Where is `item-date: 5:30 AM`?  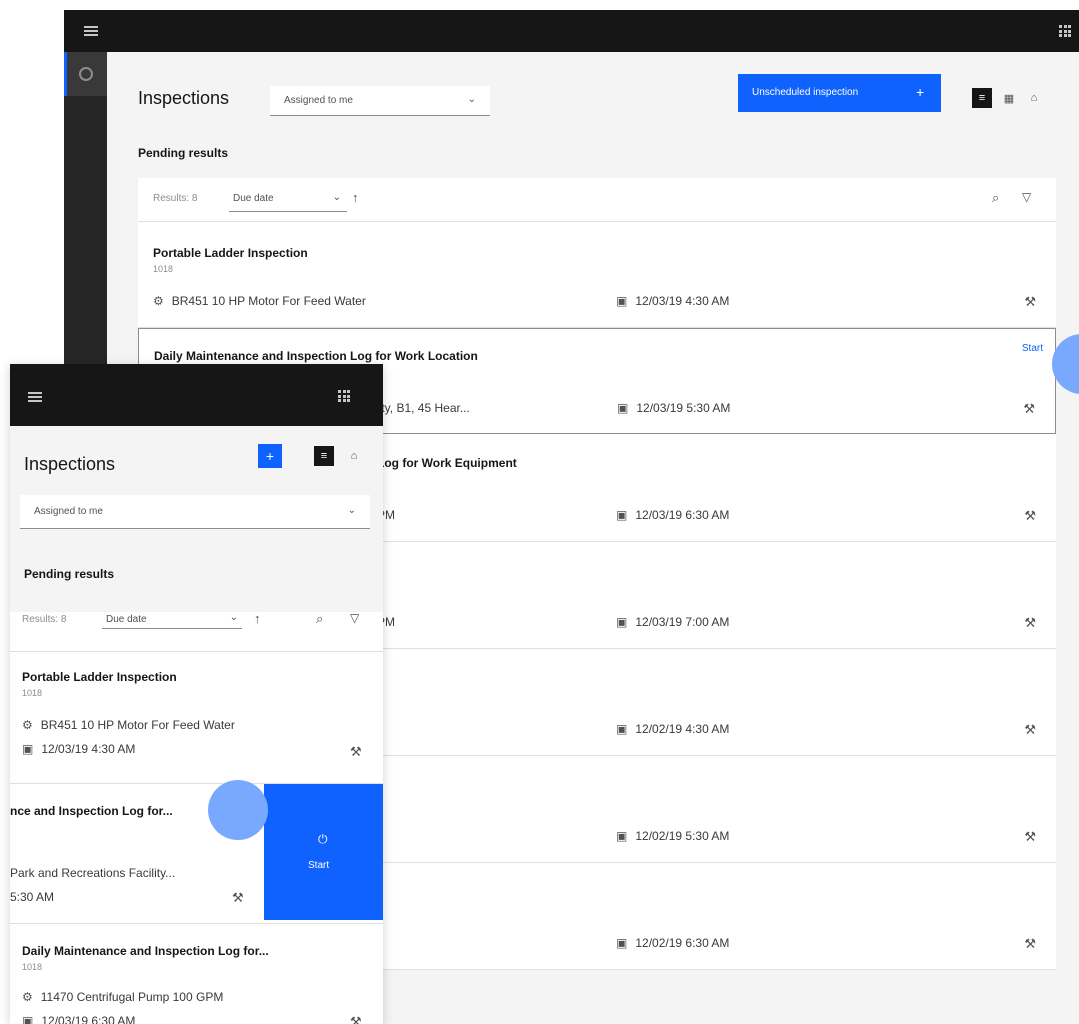 item-date: 5:30 AM is located at coordinates (32, 897).